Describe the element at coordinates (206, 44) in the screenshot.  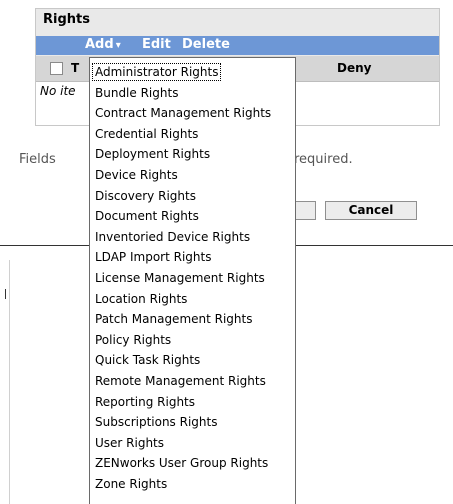
I see `delete-button: Delete` at that location.